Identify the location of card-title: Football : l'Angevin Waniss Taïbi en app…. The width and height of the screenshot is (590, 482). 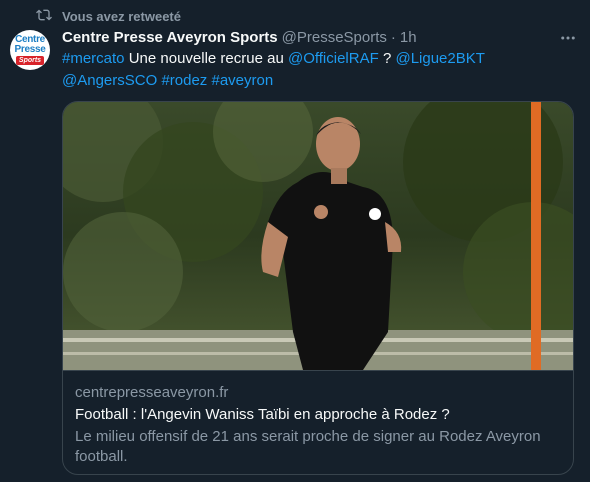
(318, 415).